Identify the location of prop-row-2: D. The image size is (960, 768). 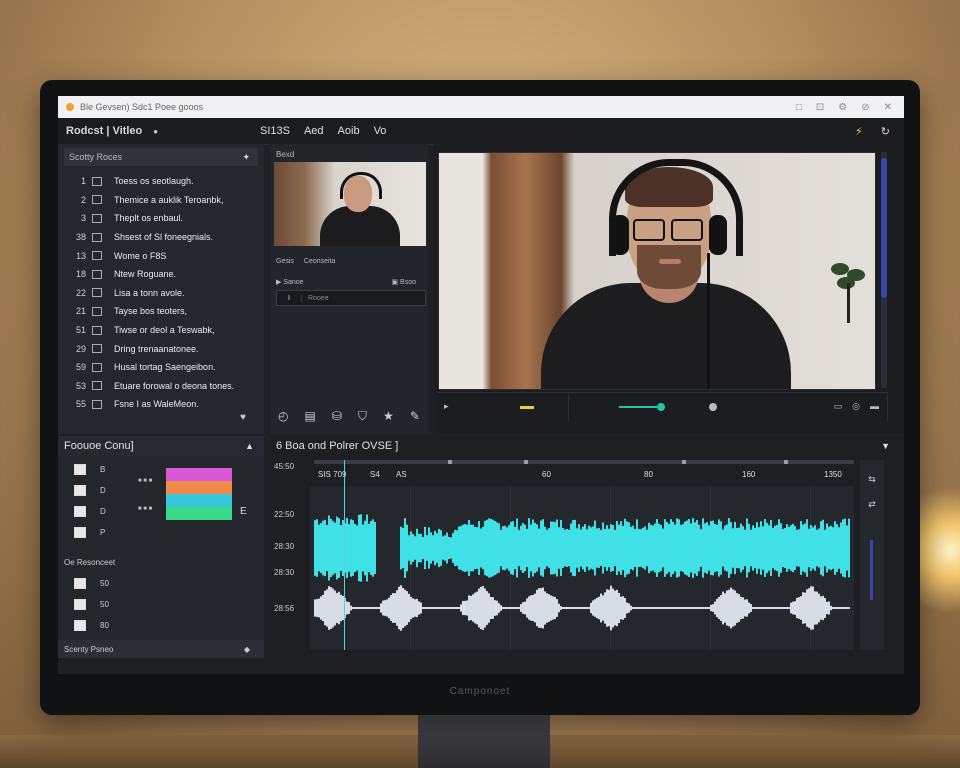
(90, 490).